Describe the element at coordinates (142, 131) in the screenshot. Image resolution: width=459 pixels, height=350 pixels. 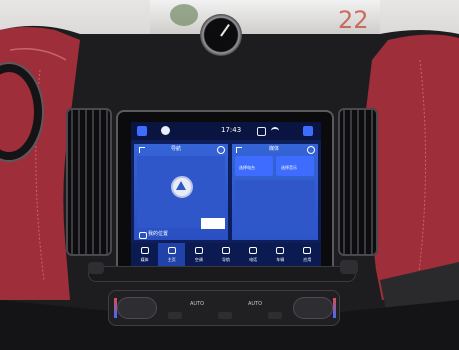
I see `seat-heat-icon` at that location.